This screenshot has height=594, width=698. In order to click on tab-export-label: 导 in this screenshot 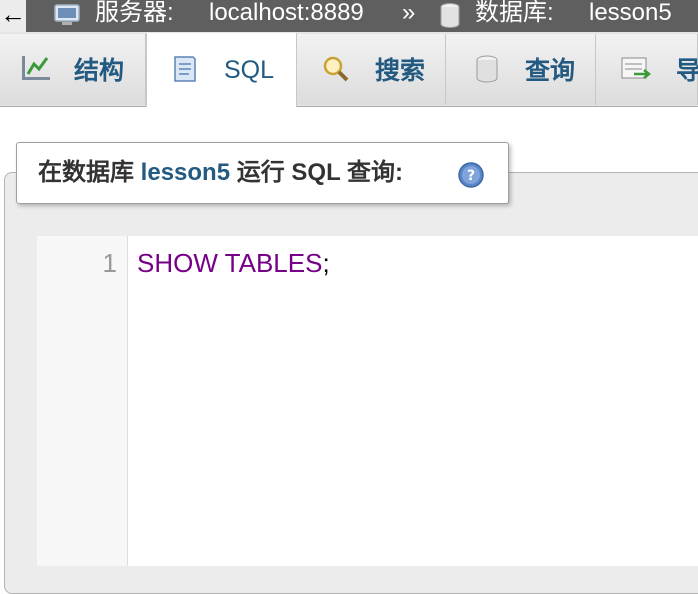, I will do `click(687, 71)`.